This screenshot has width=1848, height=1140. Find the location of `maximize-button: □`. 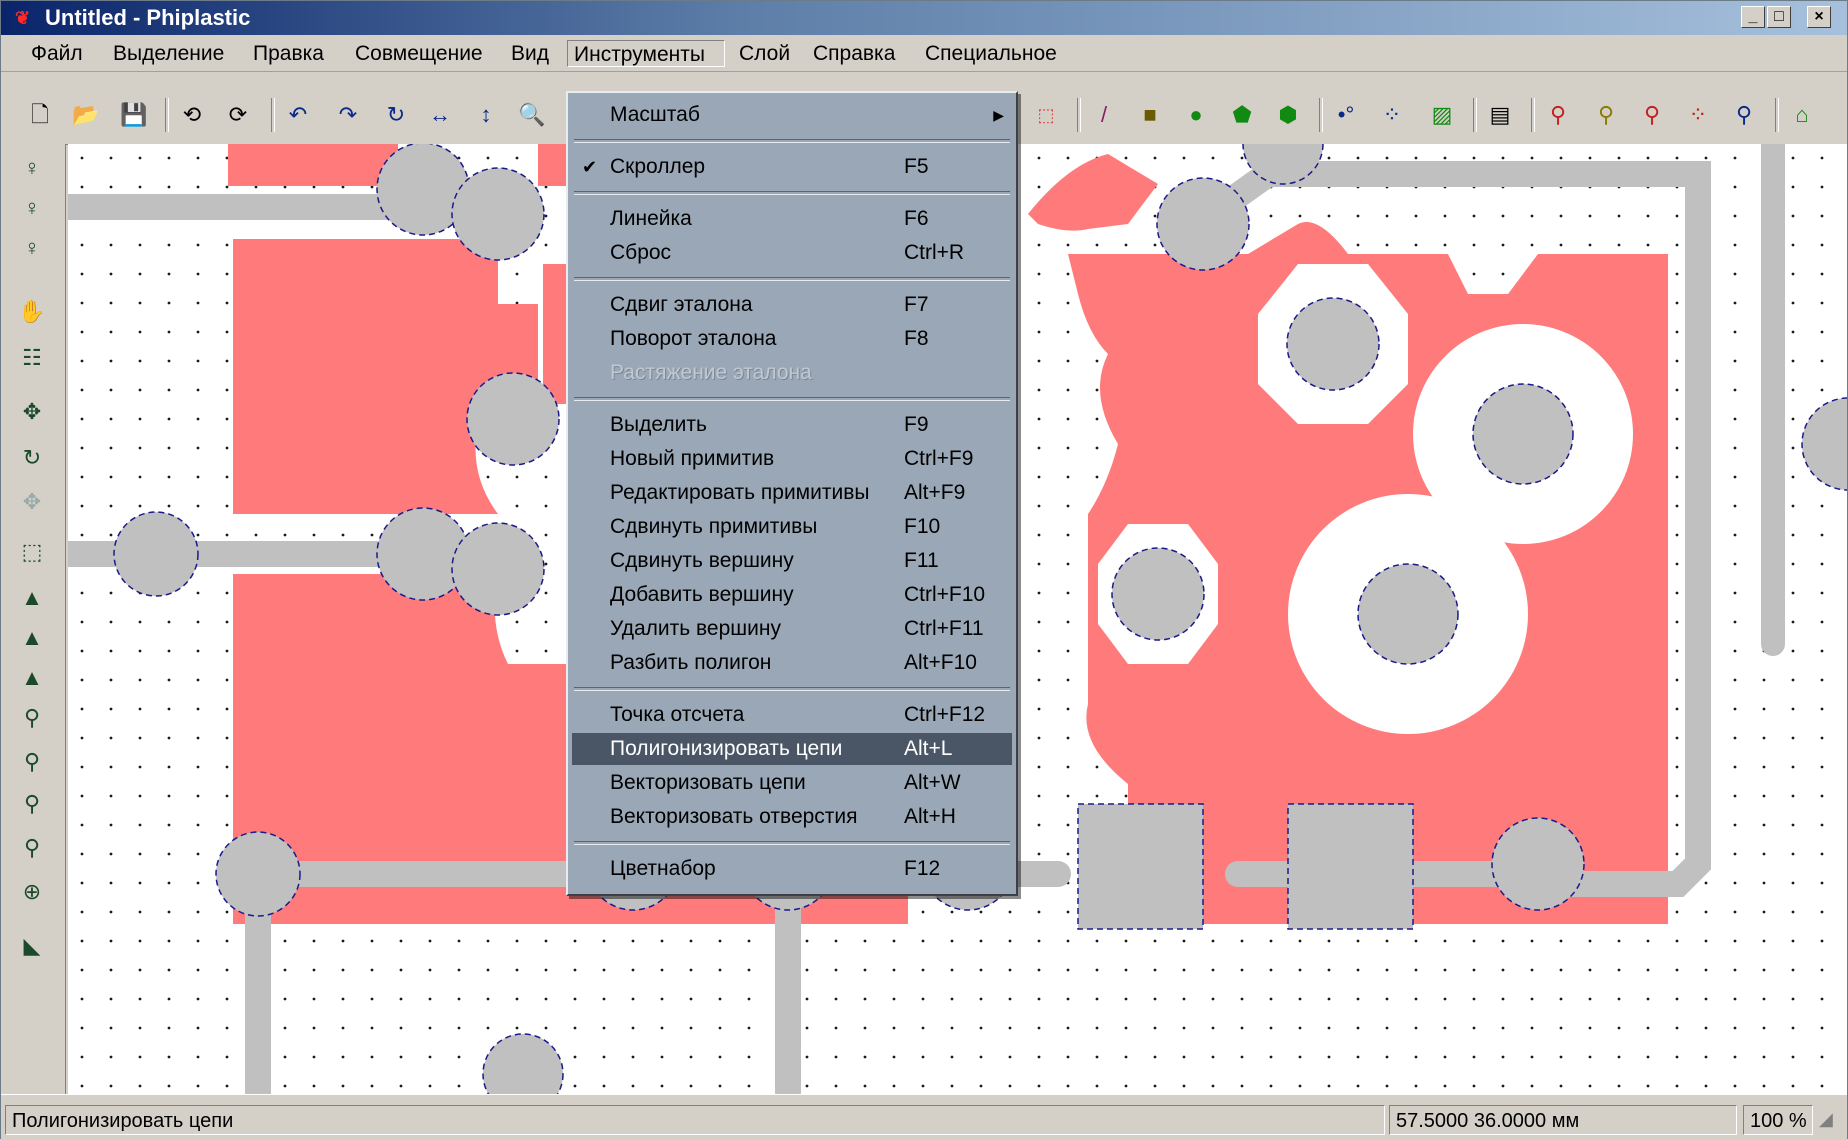

maximize-button: □ is located at coordinates (1779, 17).